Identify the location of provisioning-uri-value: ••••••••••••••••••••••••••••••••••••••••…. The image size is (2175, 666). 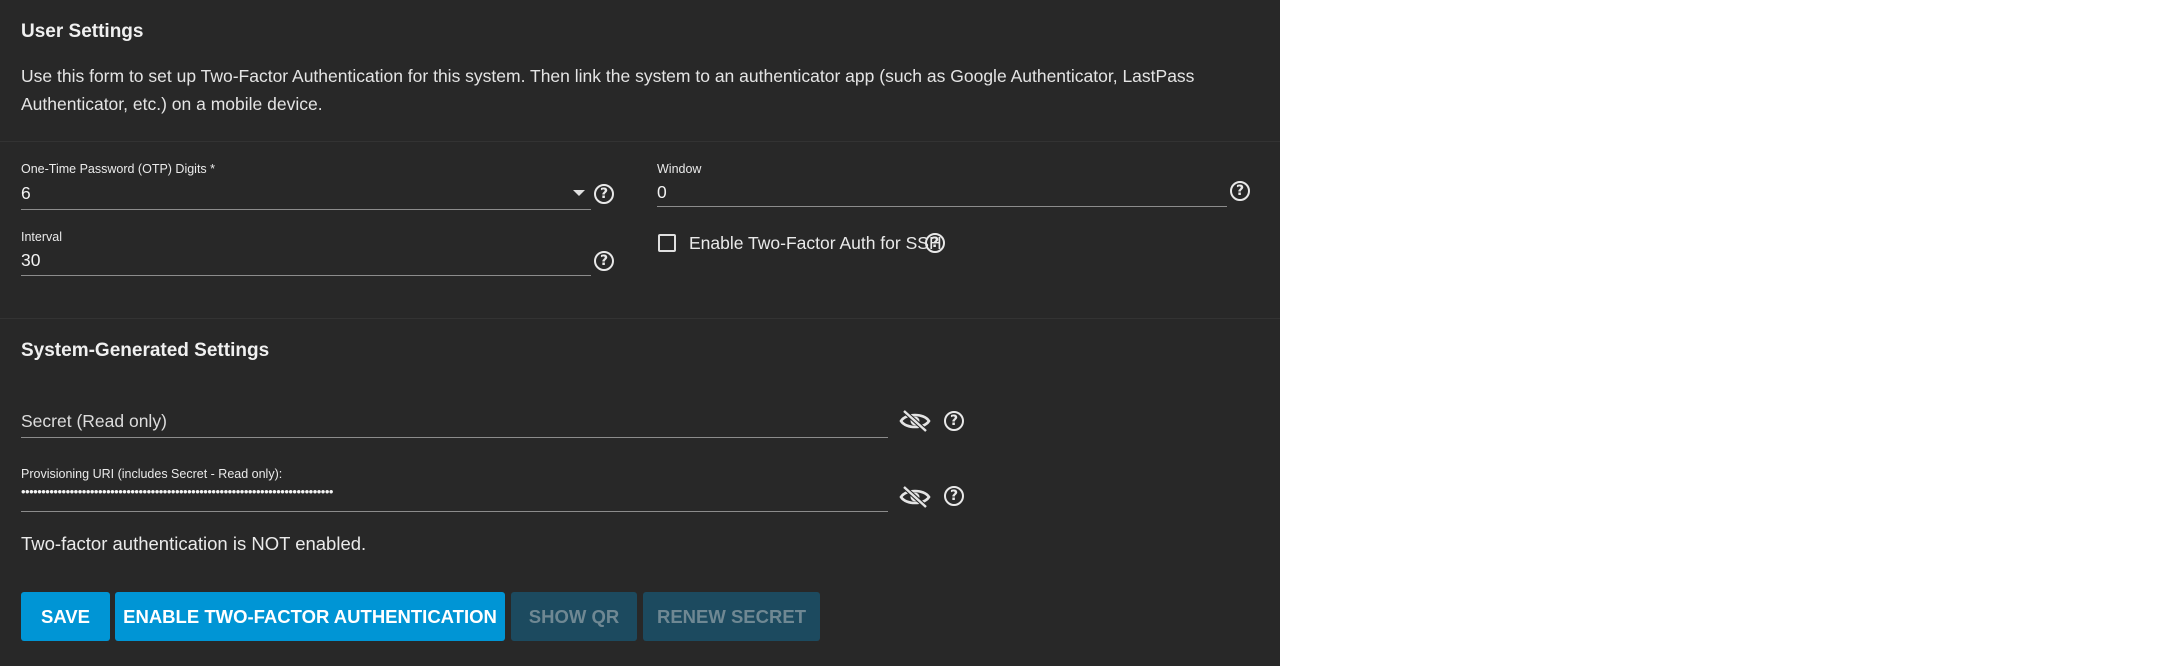
(177, 491).